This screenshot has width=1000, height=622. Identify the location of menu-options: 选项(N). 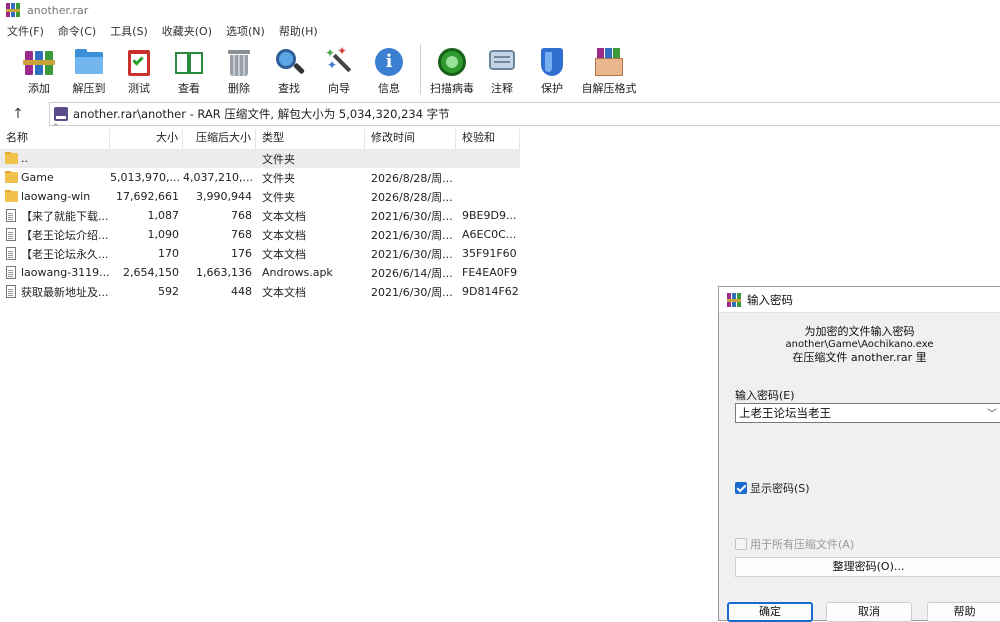
(245, 31).